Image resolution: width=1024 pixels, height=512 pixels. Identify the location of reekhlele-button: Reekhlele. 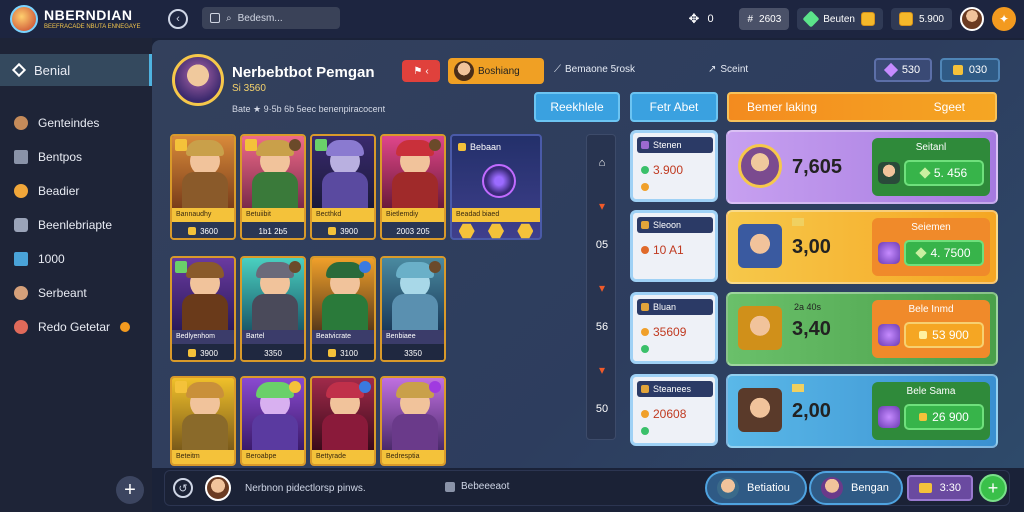
(577, 107).